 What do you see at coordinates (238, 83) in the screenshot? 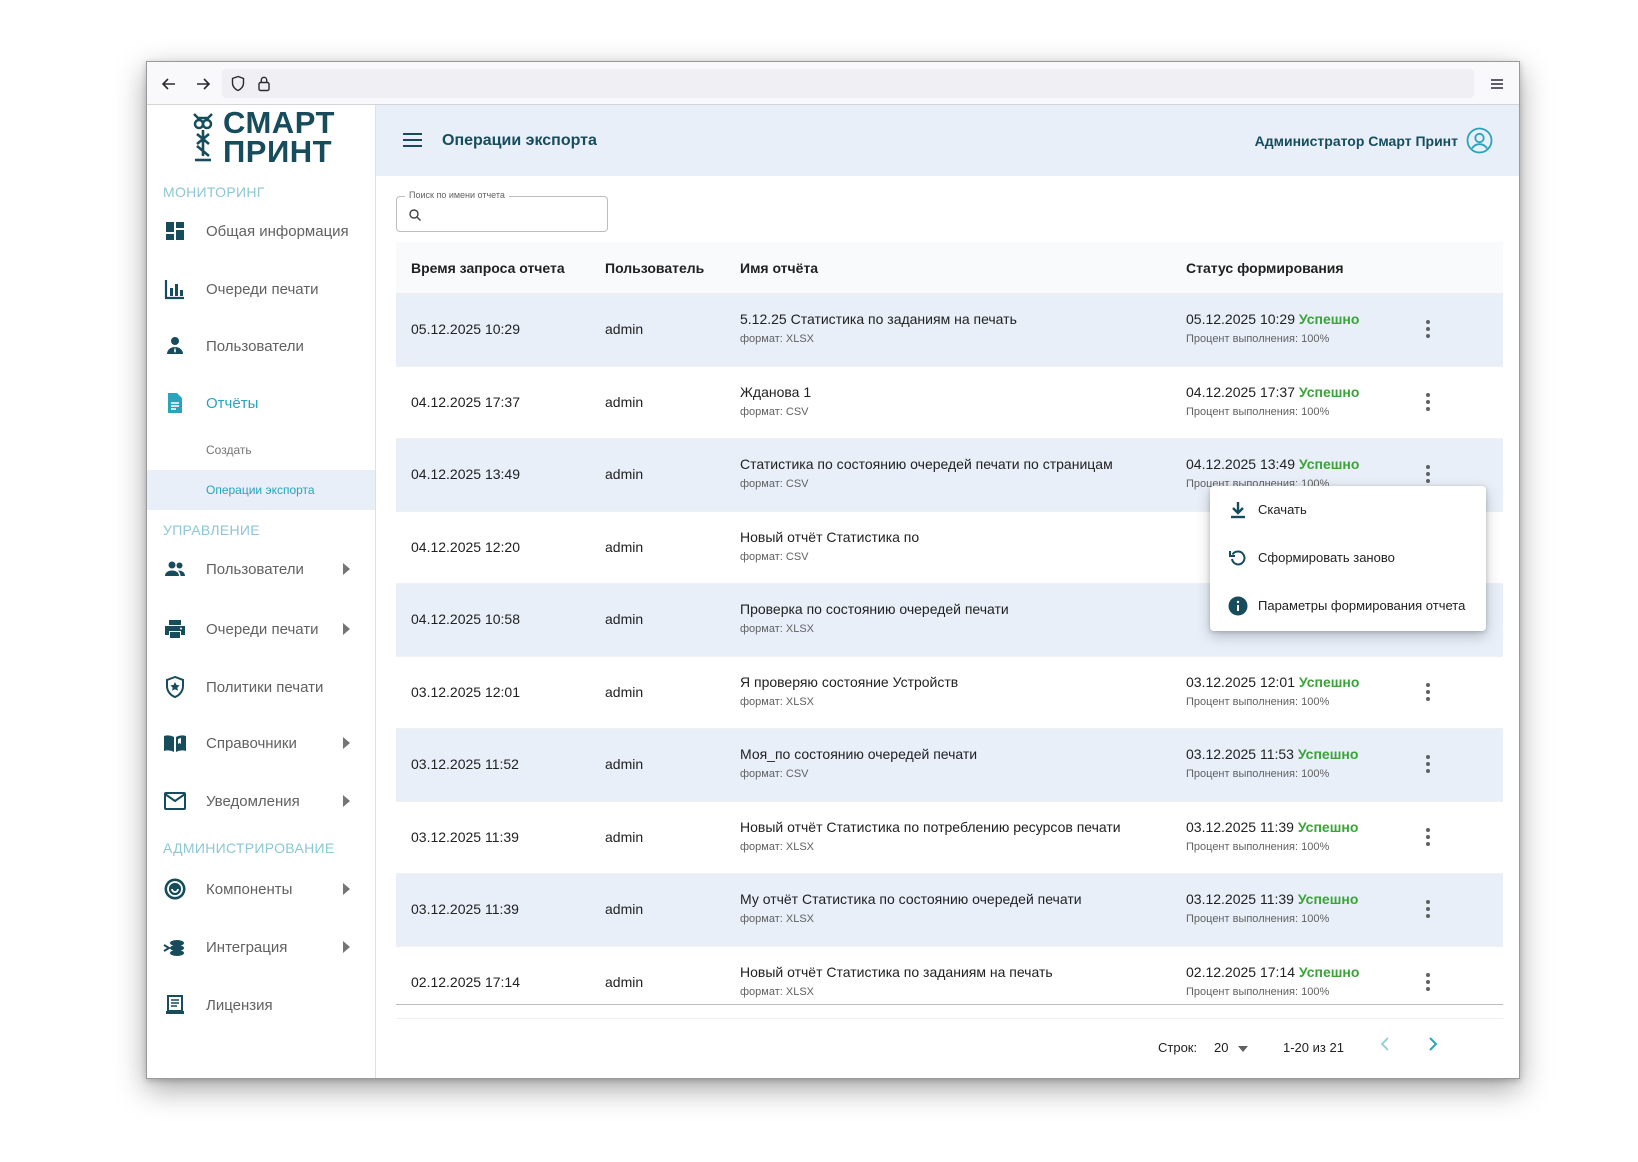
I see `shield-tracking-icon` at bounding box center [238, 83].